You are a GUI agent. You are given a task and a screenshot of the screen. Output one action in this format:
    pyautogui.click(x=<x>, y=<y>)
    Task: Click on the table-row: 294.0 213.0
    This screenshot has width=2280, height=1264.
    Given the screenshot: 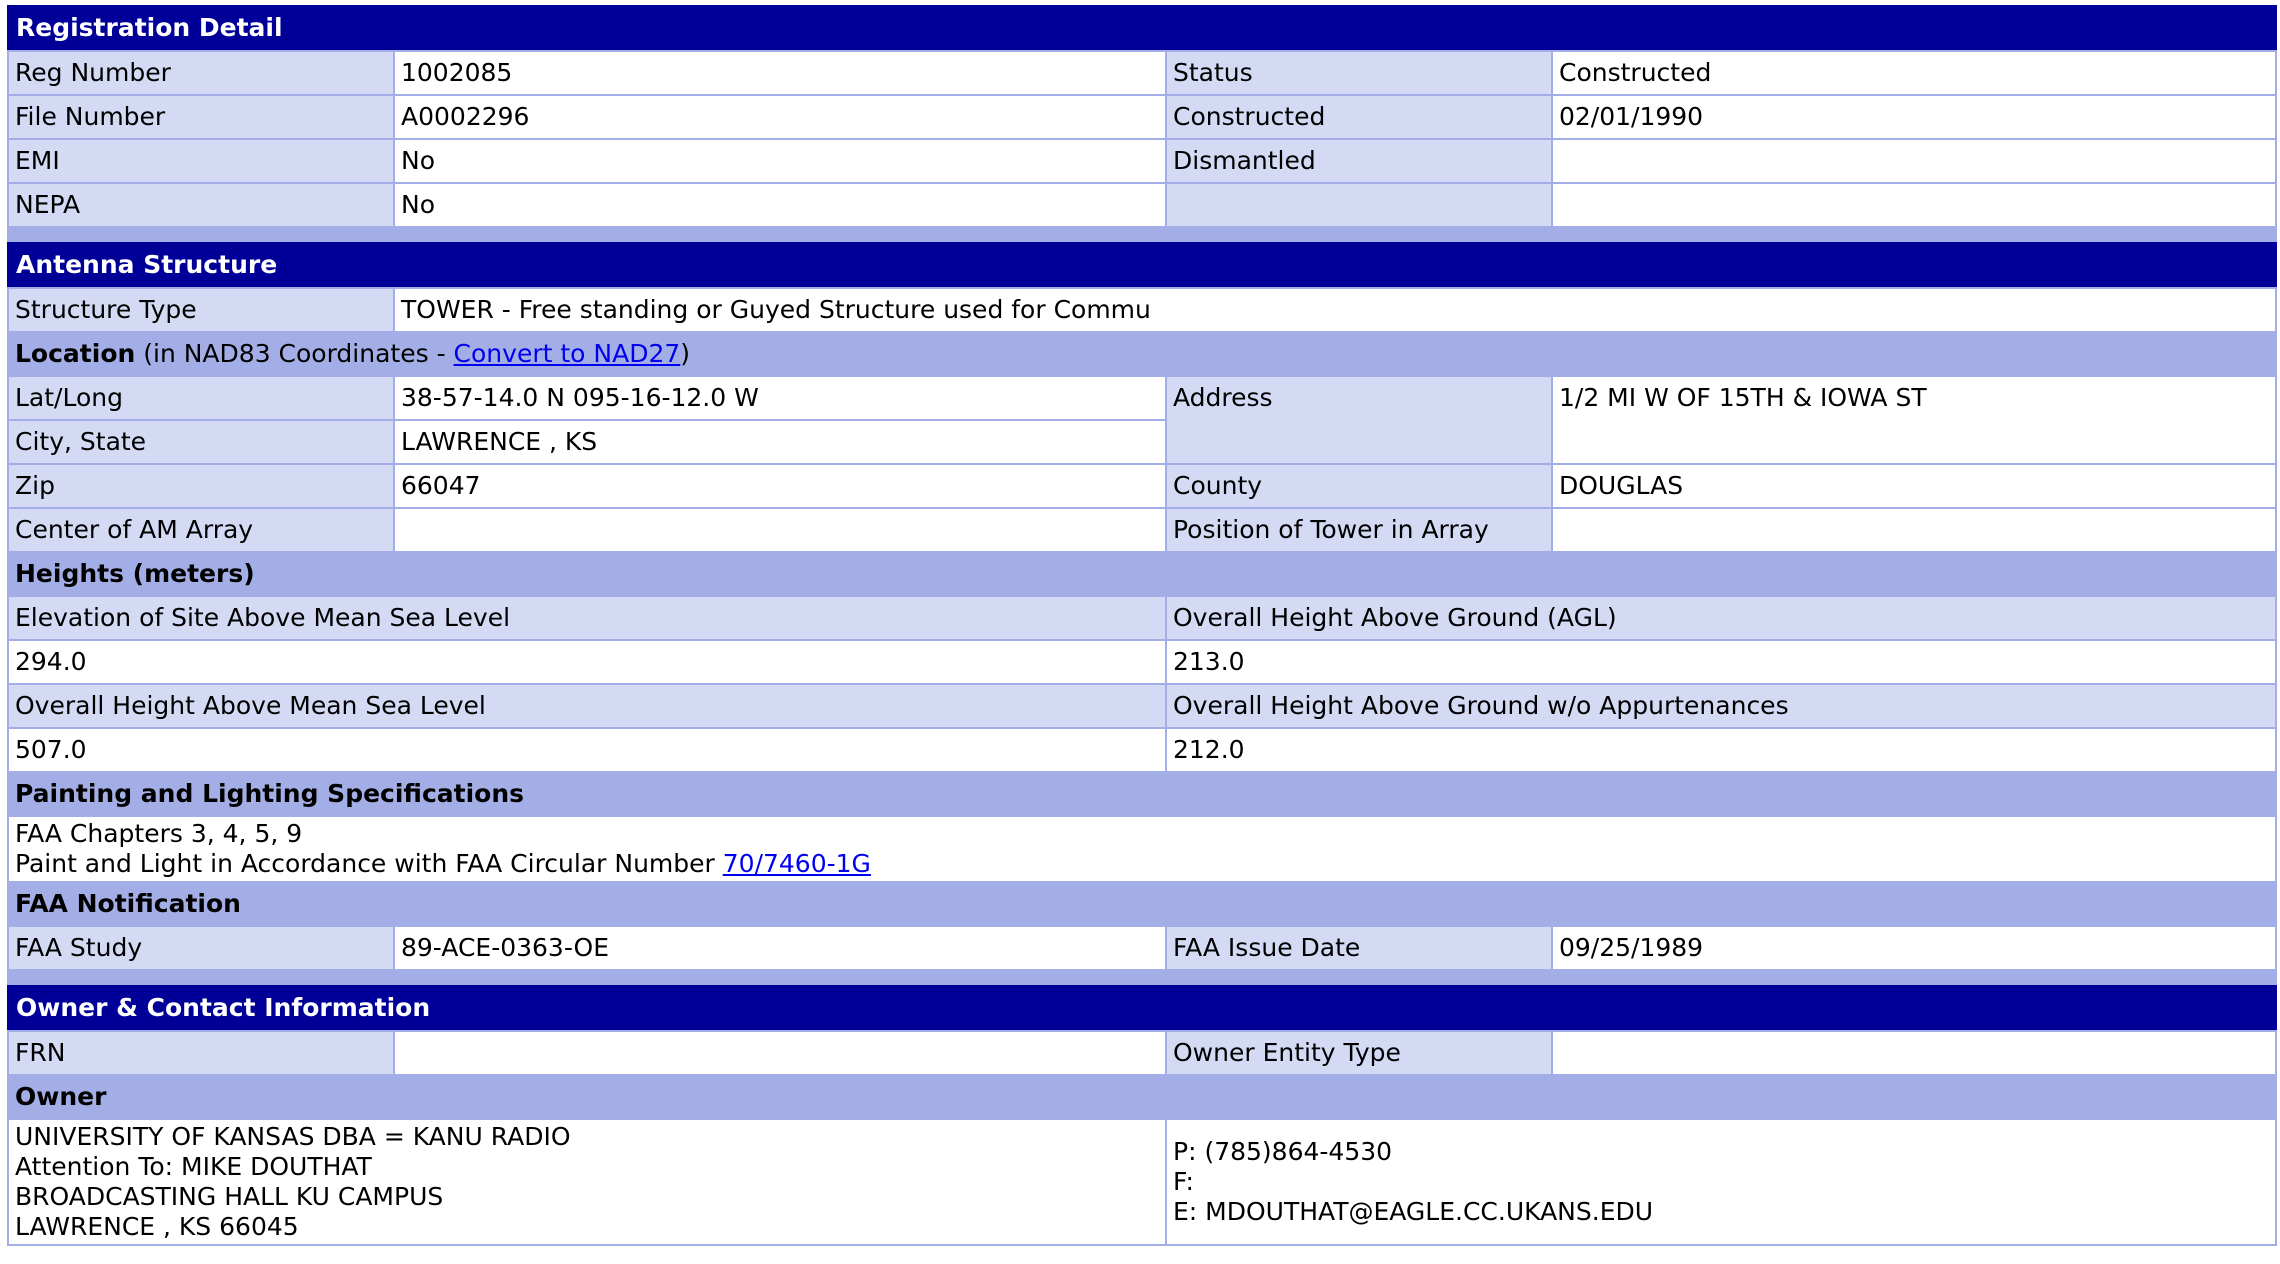 What is the action you would take?
    pyautogui.click(x=1142, y=662)
    